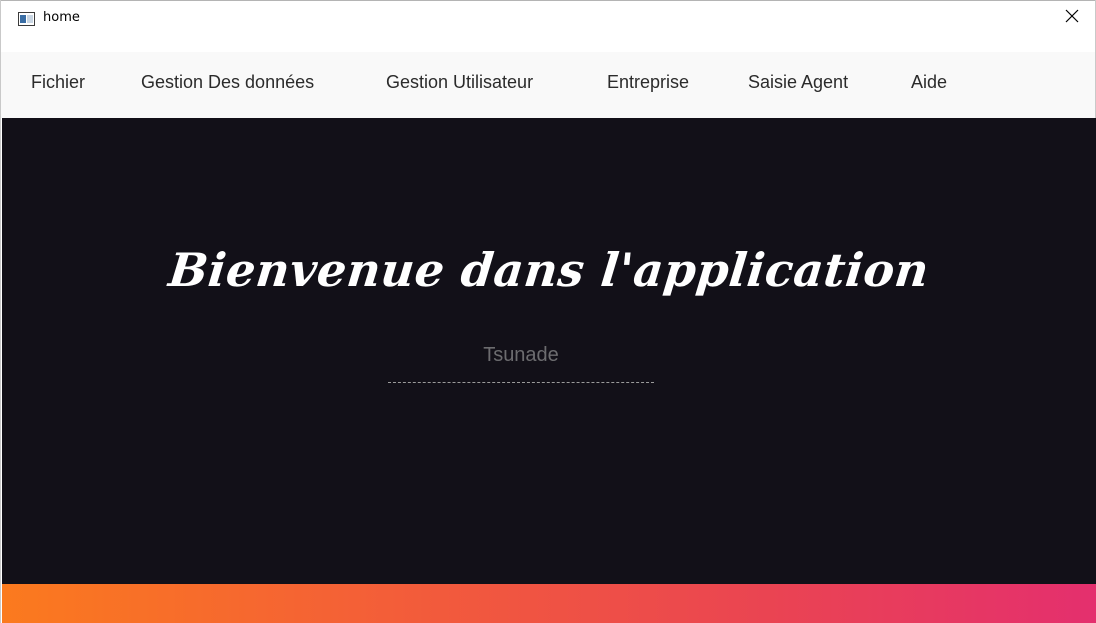  I want to click on menu-fichier: Fichier, so click(58, 82).